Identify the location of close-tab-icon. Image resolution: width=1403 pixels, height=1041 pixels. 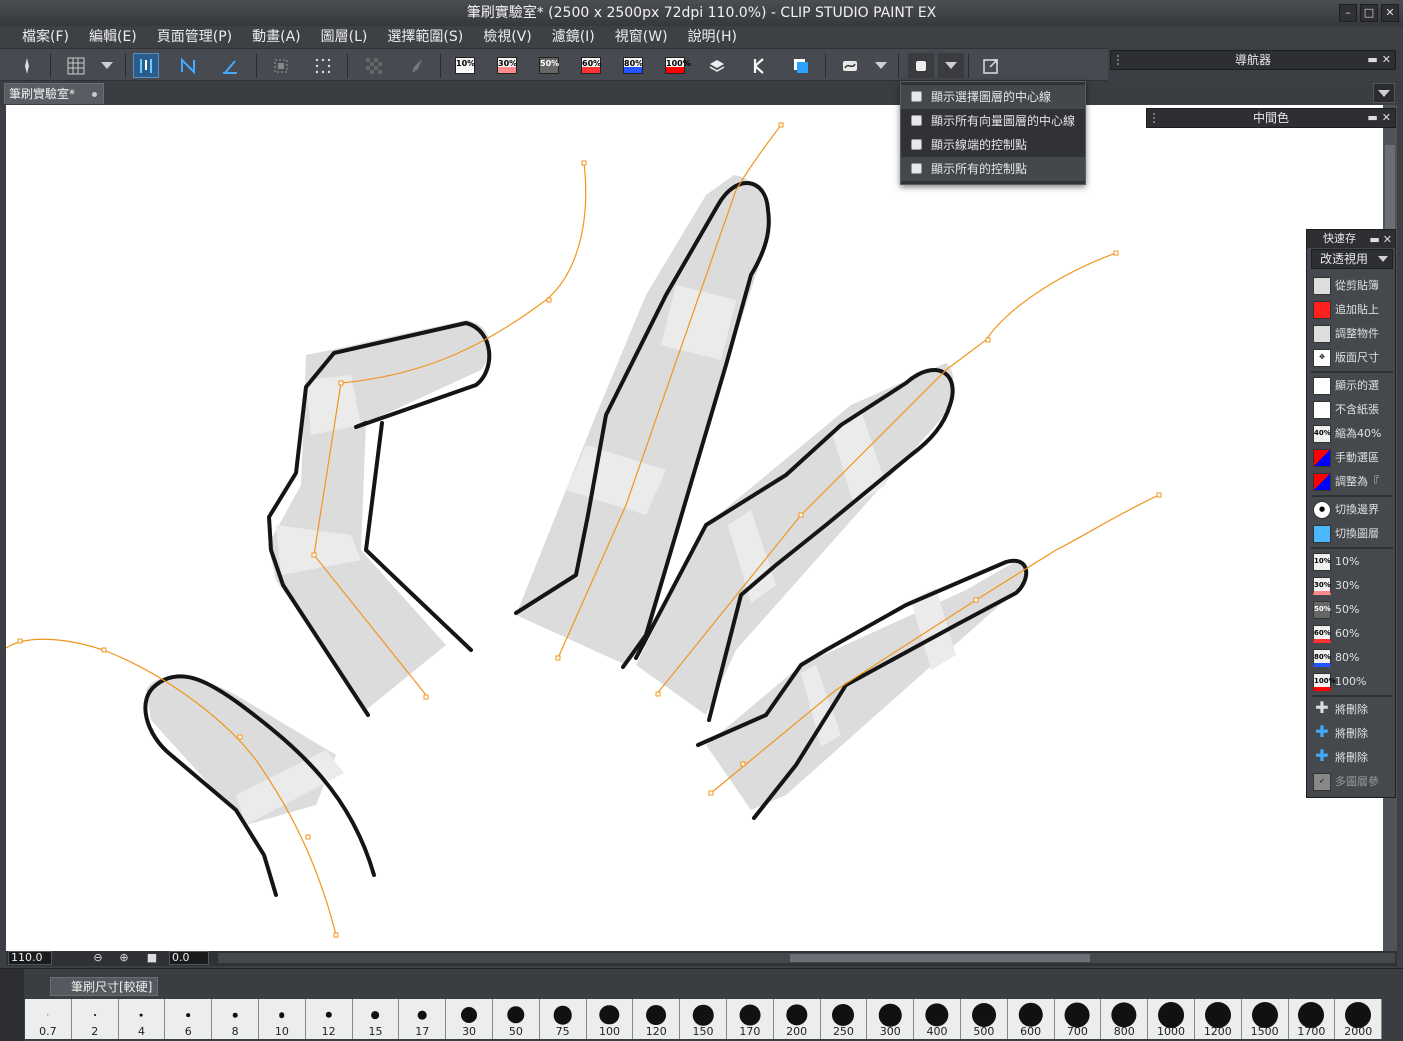
(94, 94).